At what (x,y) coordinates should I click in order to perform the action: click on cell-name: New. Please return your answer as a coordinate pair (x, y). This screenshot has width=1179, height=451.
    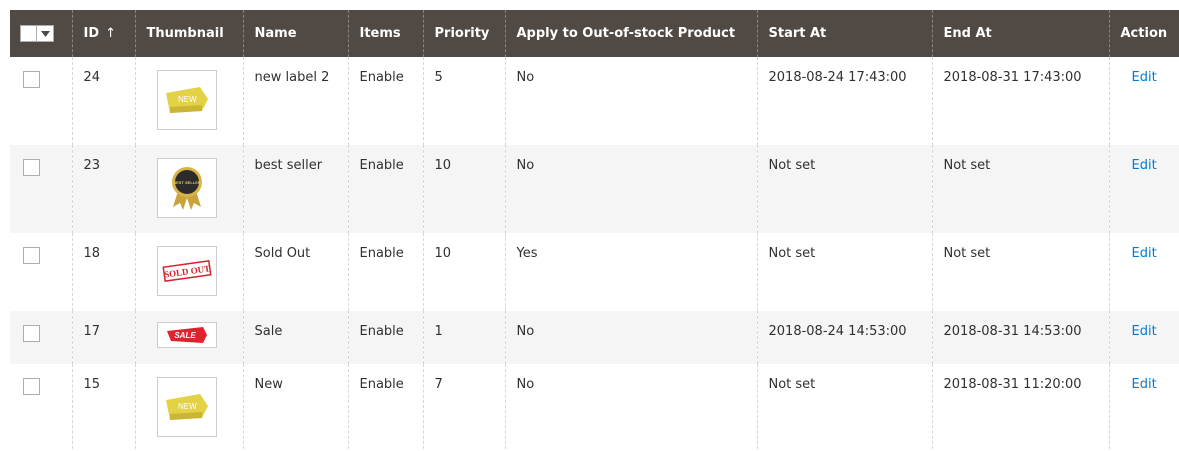
    Looking at the image, I should click on (295, 407).